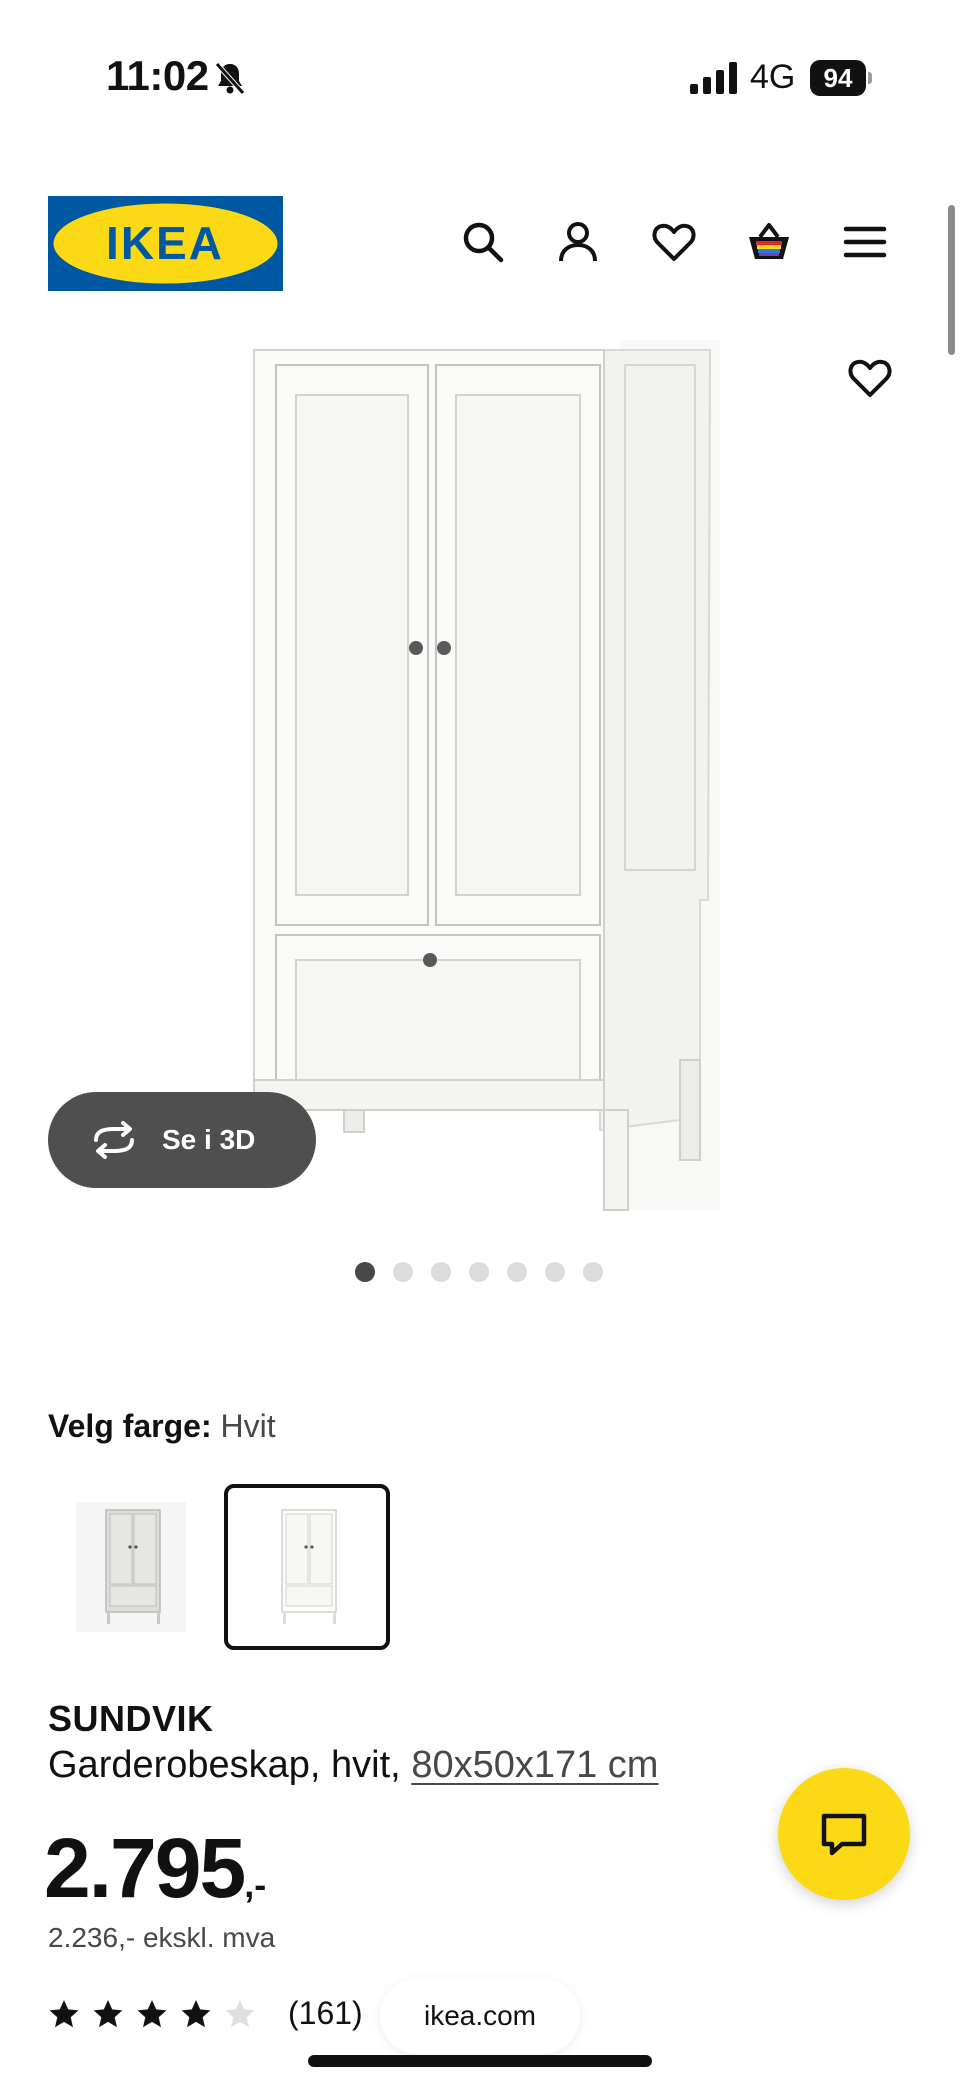  I want to click on status-bar: 11:02 4G 94, so click(480, 75).